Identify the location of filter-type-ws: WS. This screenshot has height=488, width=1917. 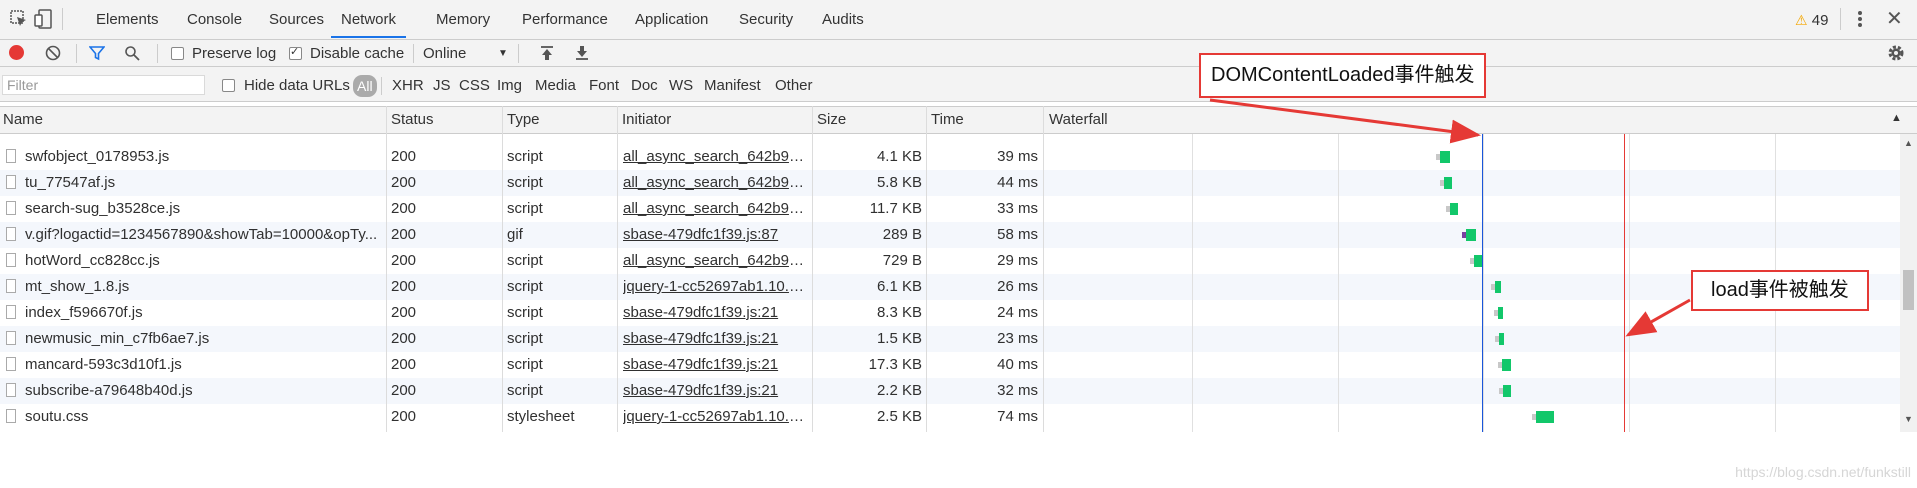
(681, 85).